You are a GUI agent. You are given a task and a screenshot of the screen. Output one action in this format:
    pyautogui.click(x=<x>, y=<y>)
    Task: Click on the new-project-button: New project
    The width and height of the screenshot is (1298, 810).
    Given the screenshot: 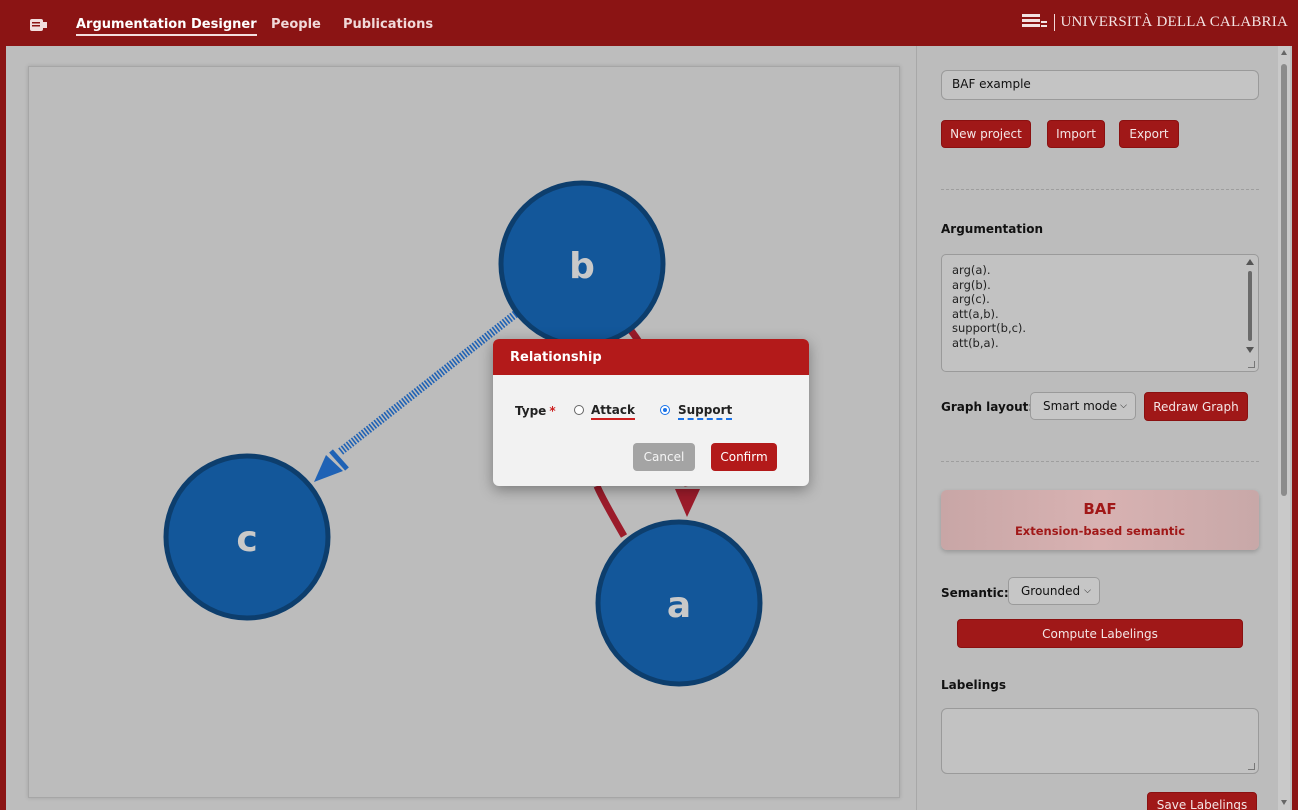 What is the action you would take?
    pyautogui.click(x=986, y=134)
    